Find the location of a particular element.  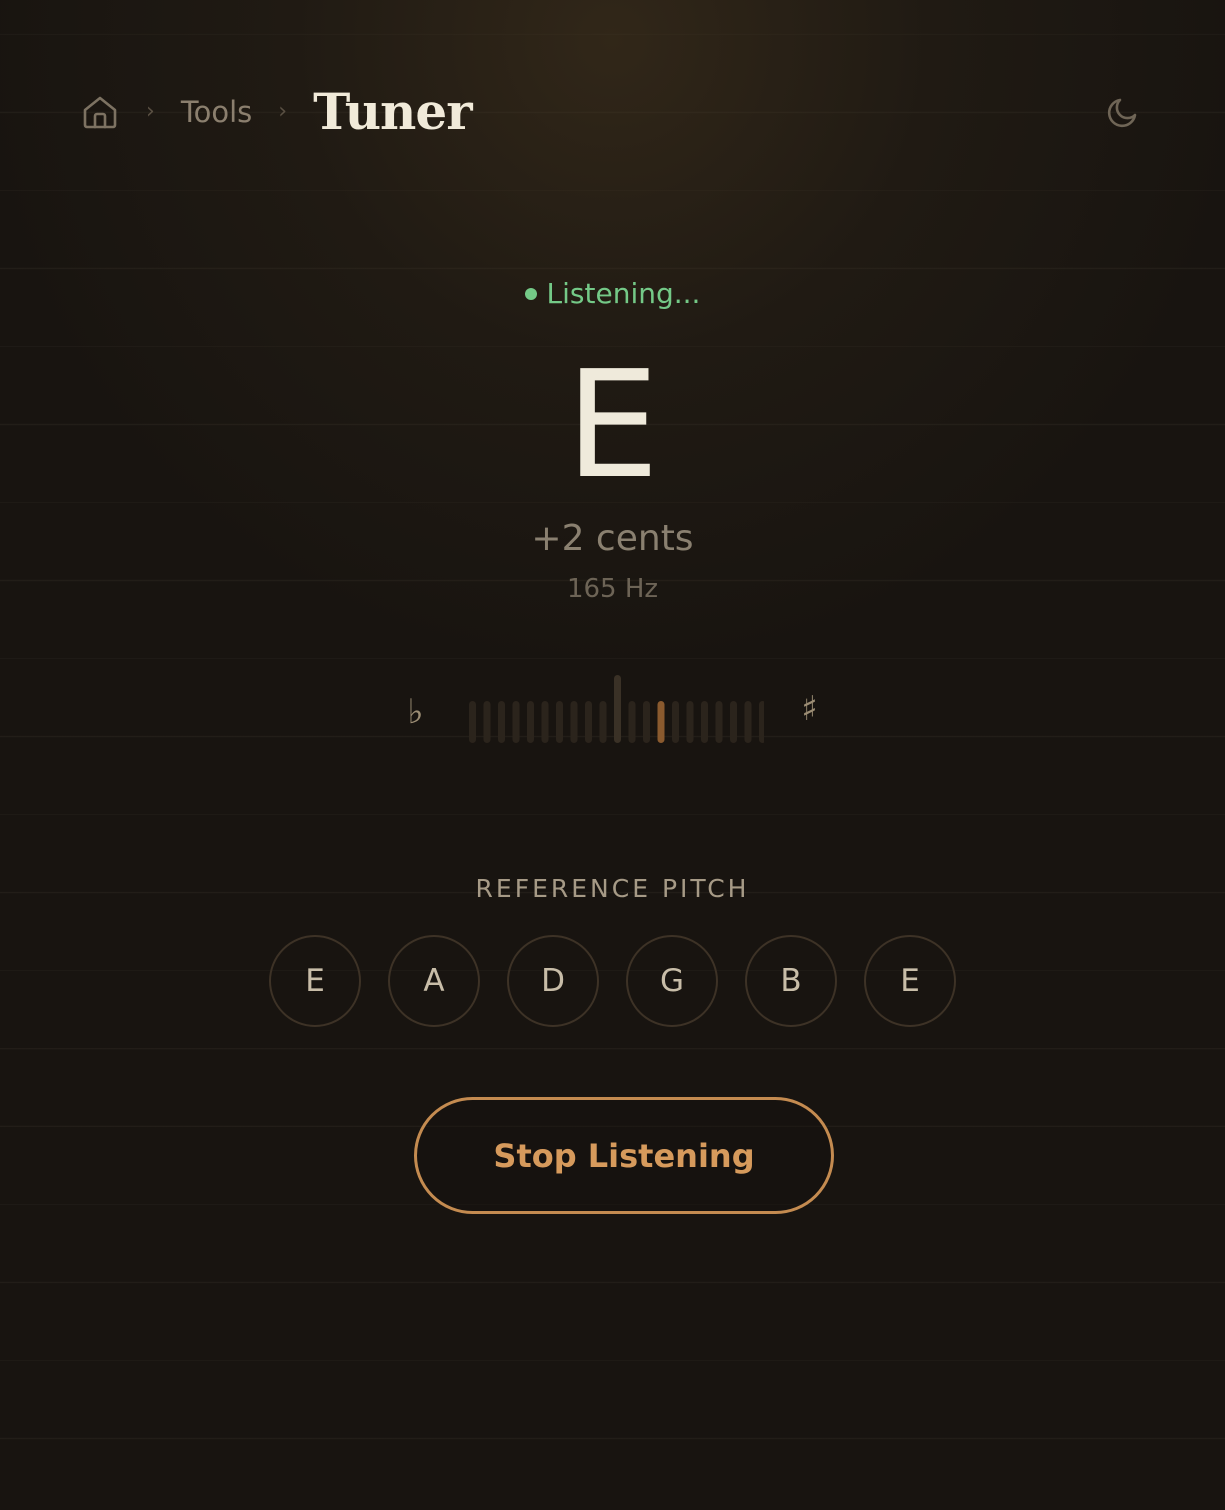

string-button-5: B is located at coordinates (791, 981).